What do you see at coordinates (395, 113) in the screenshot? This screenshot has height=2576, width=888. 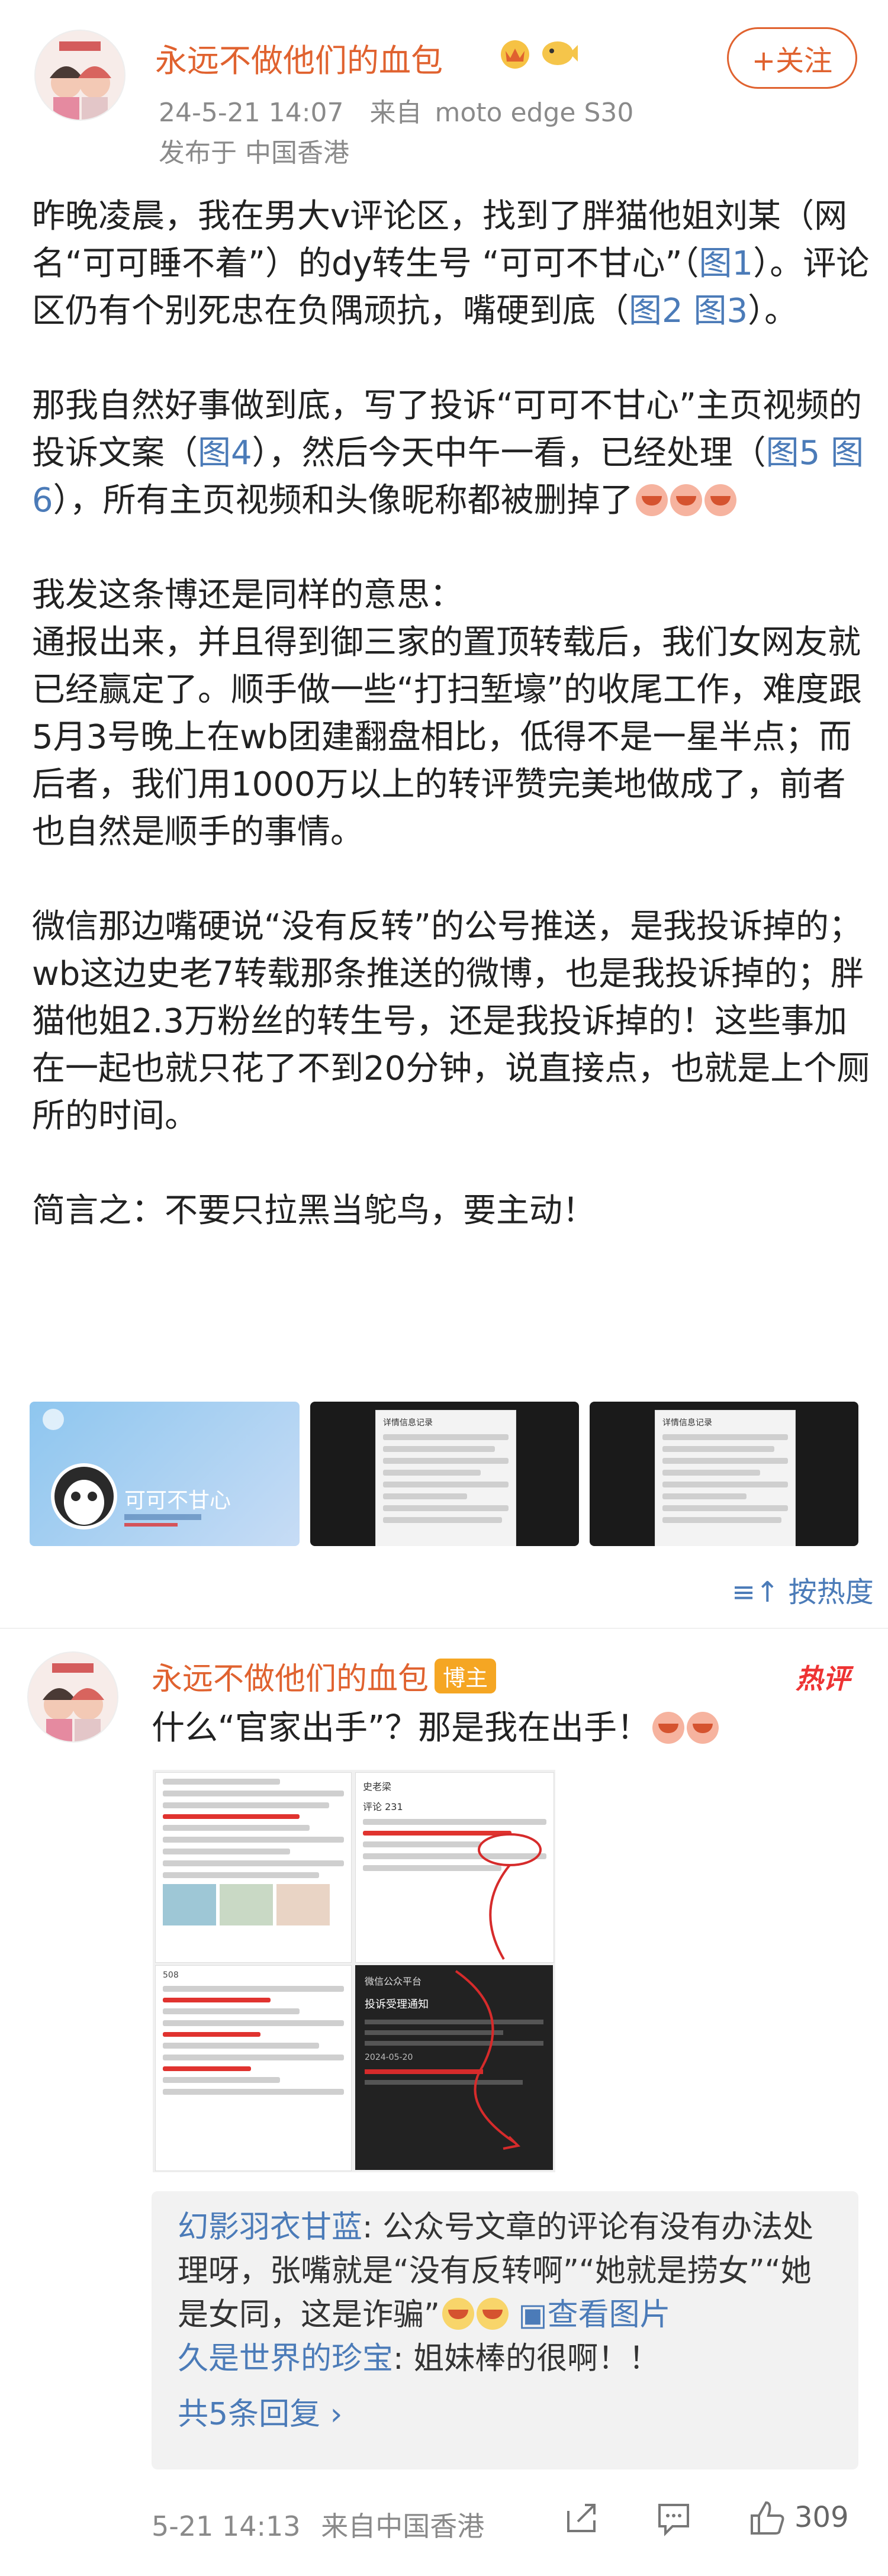 I see `post-source-prefix: 来自` at bounding box center [395, 113].